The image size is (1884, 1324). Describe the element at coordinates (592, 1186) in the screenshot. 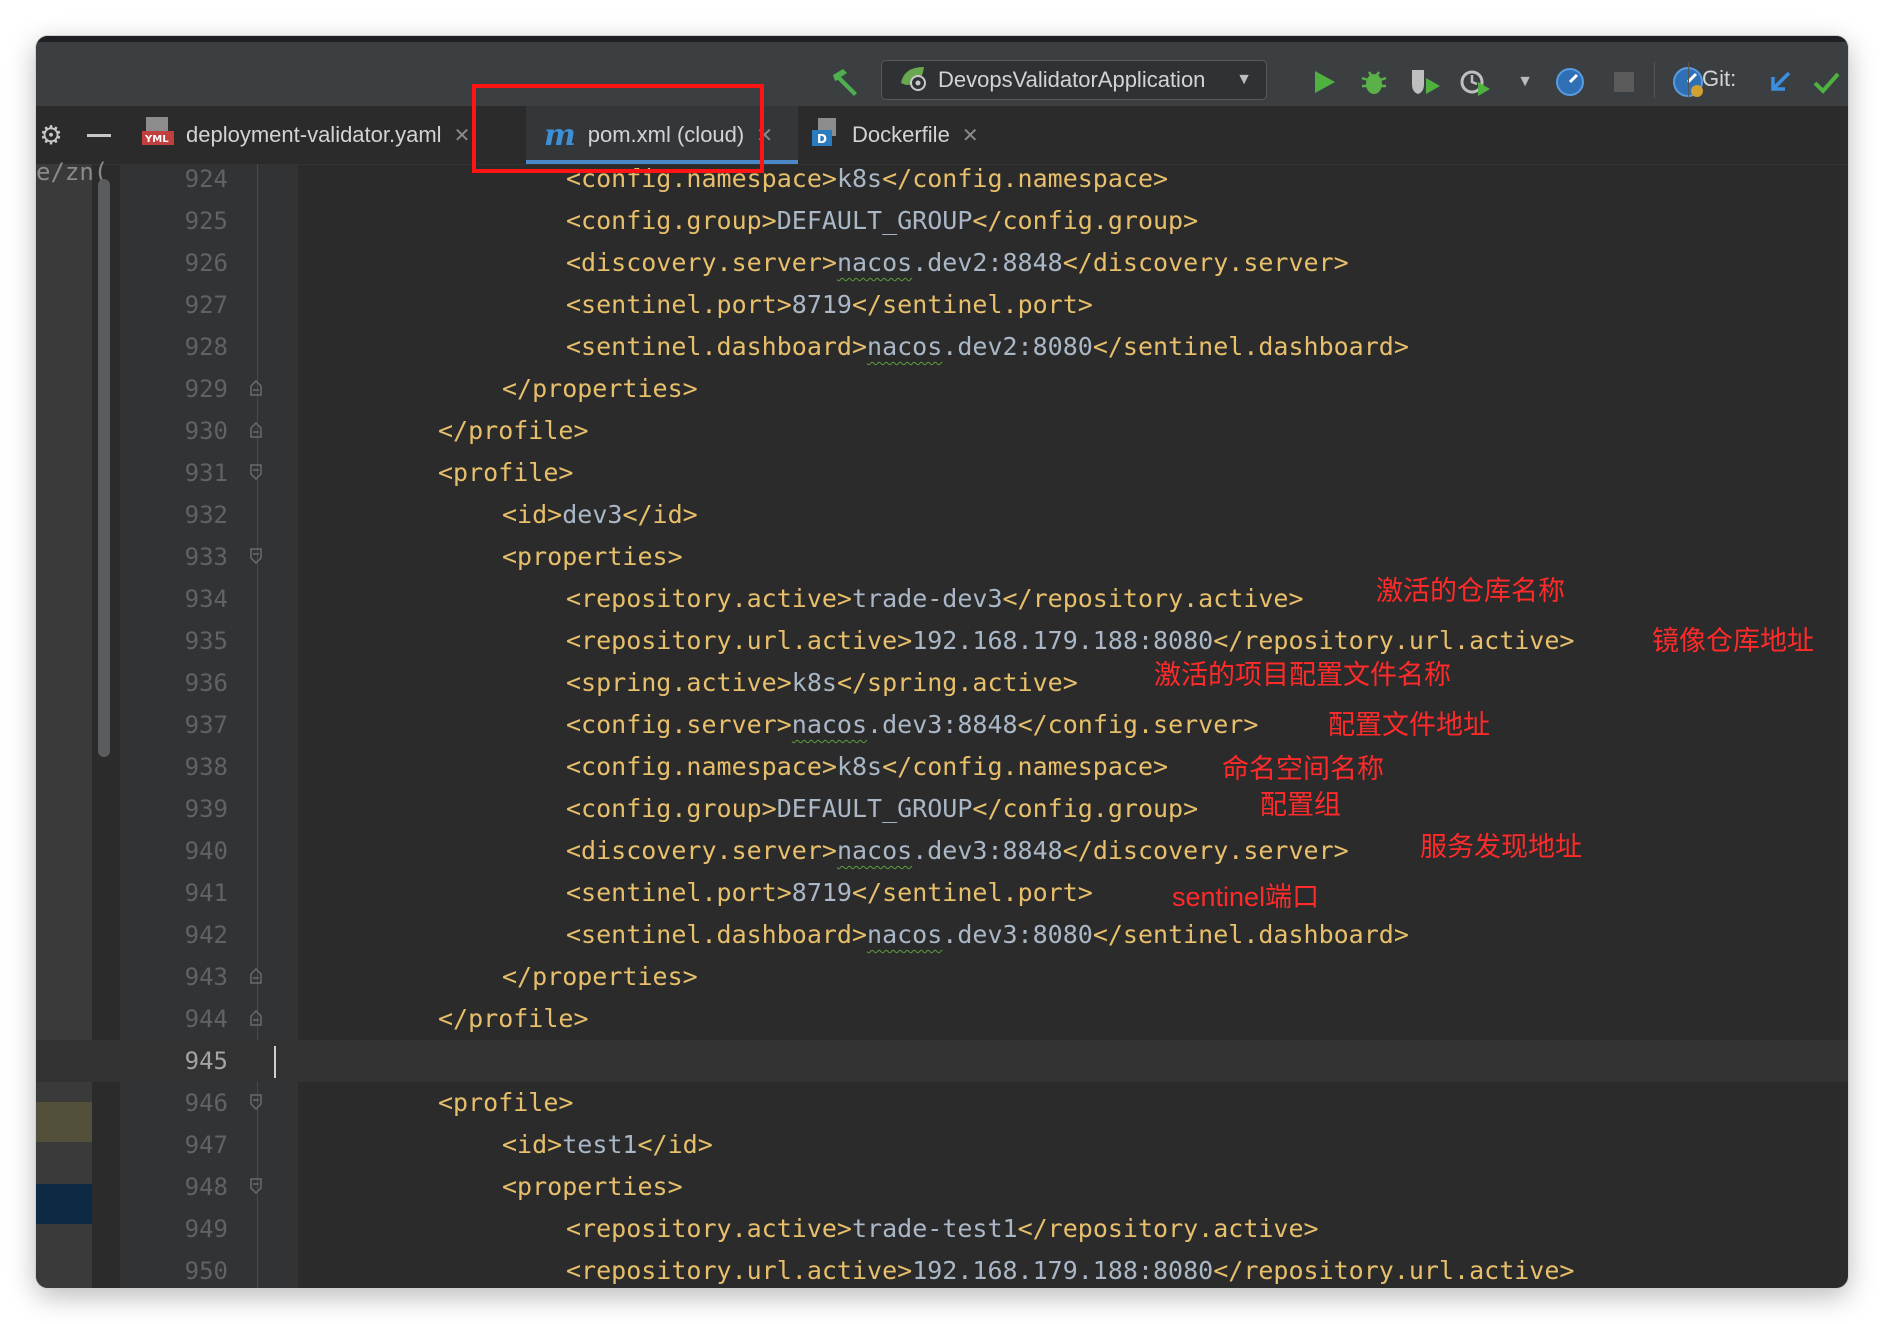

I see `xml-open-tag: <properties>` at that location.